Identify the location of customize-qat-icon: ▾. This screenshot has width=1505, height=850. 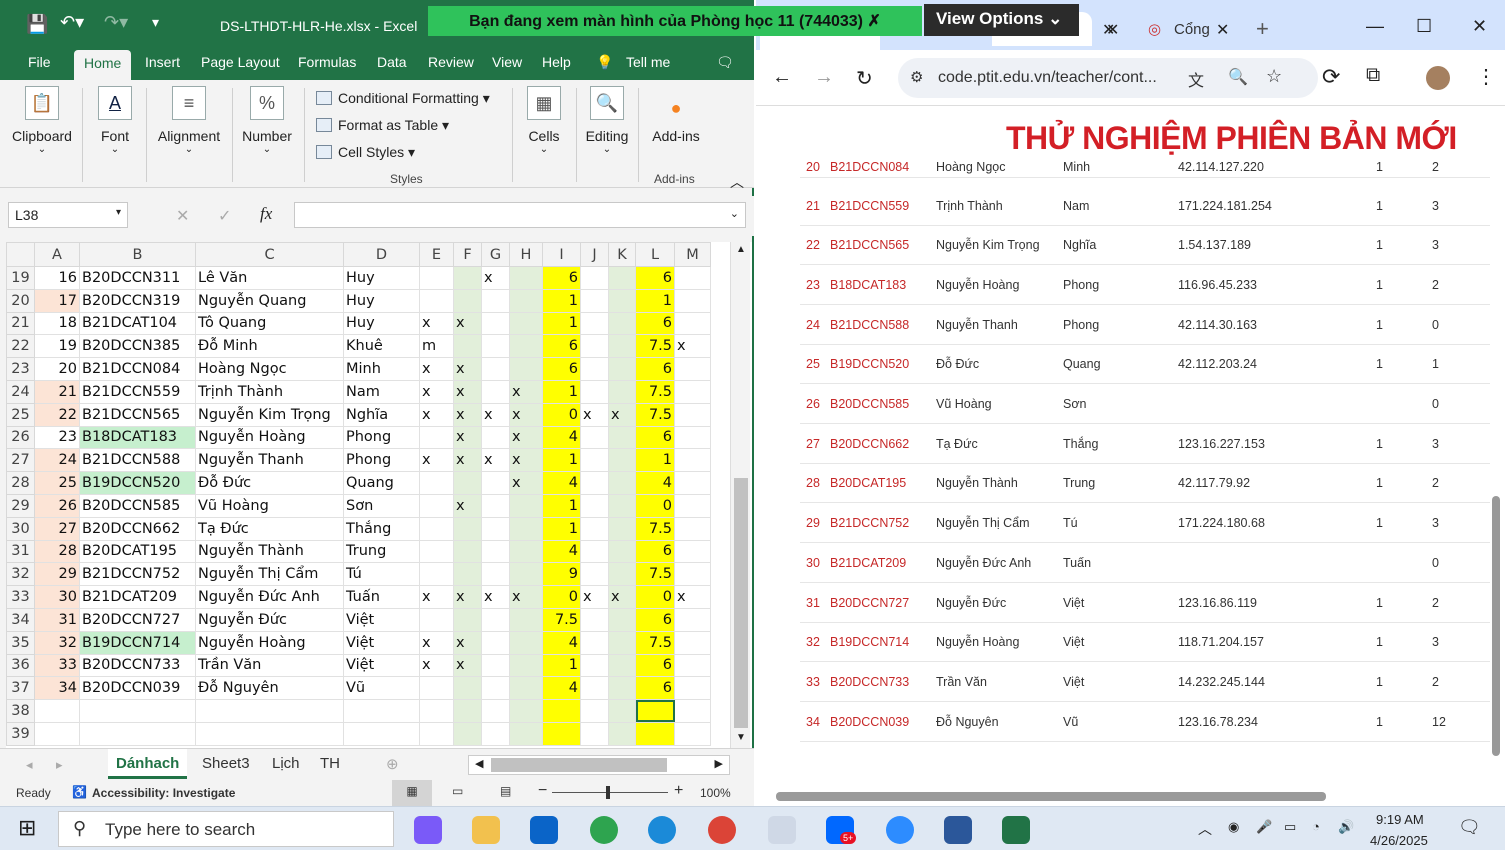
(155, 22).